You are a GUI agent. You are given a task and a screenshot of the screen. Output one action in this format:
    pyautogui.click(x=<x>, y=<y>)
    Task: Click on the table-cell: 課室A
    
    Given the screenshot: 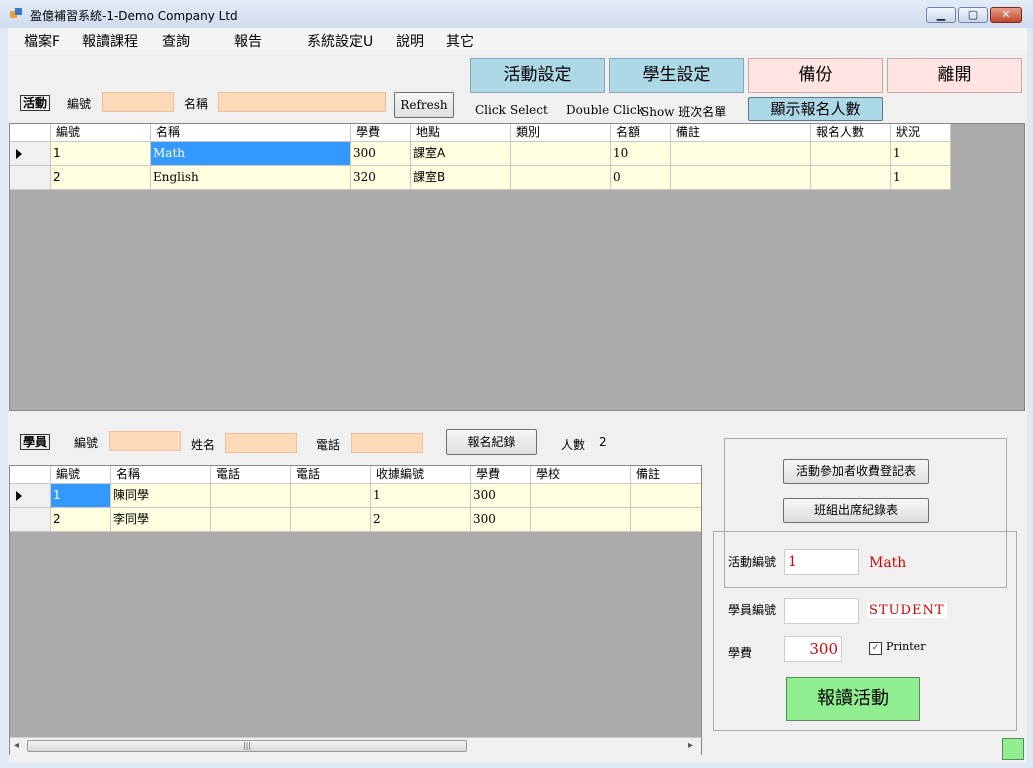 What is the action you would take?
    pyautogui.click(x=461, y=154)
    